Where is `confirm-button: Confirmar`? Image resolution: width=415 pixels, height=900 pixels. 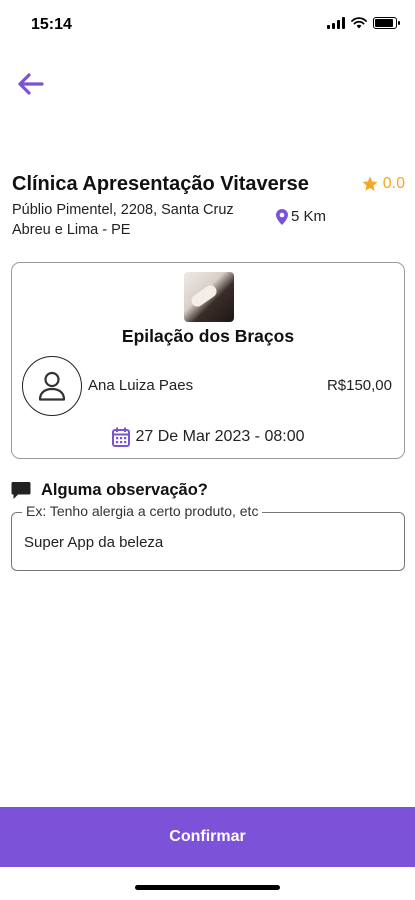 confirm-button: Confirmar is located at coordinates (207, 837).